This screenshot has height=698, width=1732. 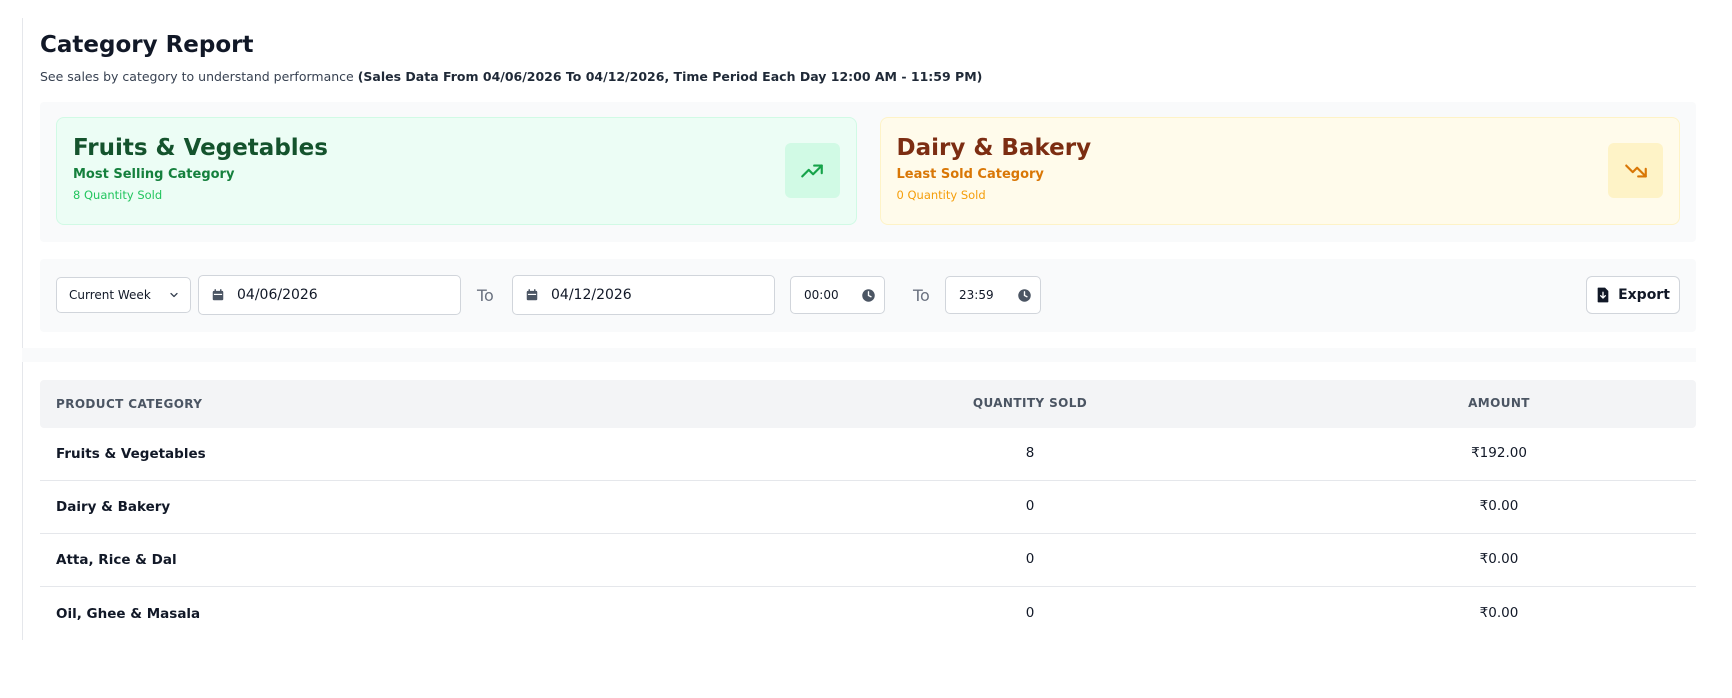 I want to click on col-product-category: PRODUCT CATEGORY, so click(x=129, y=404).